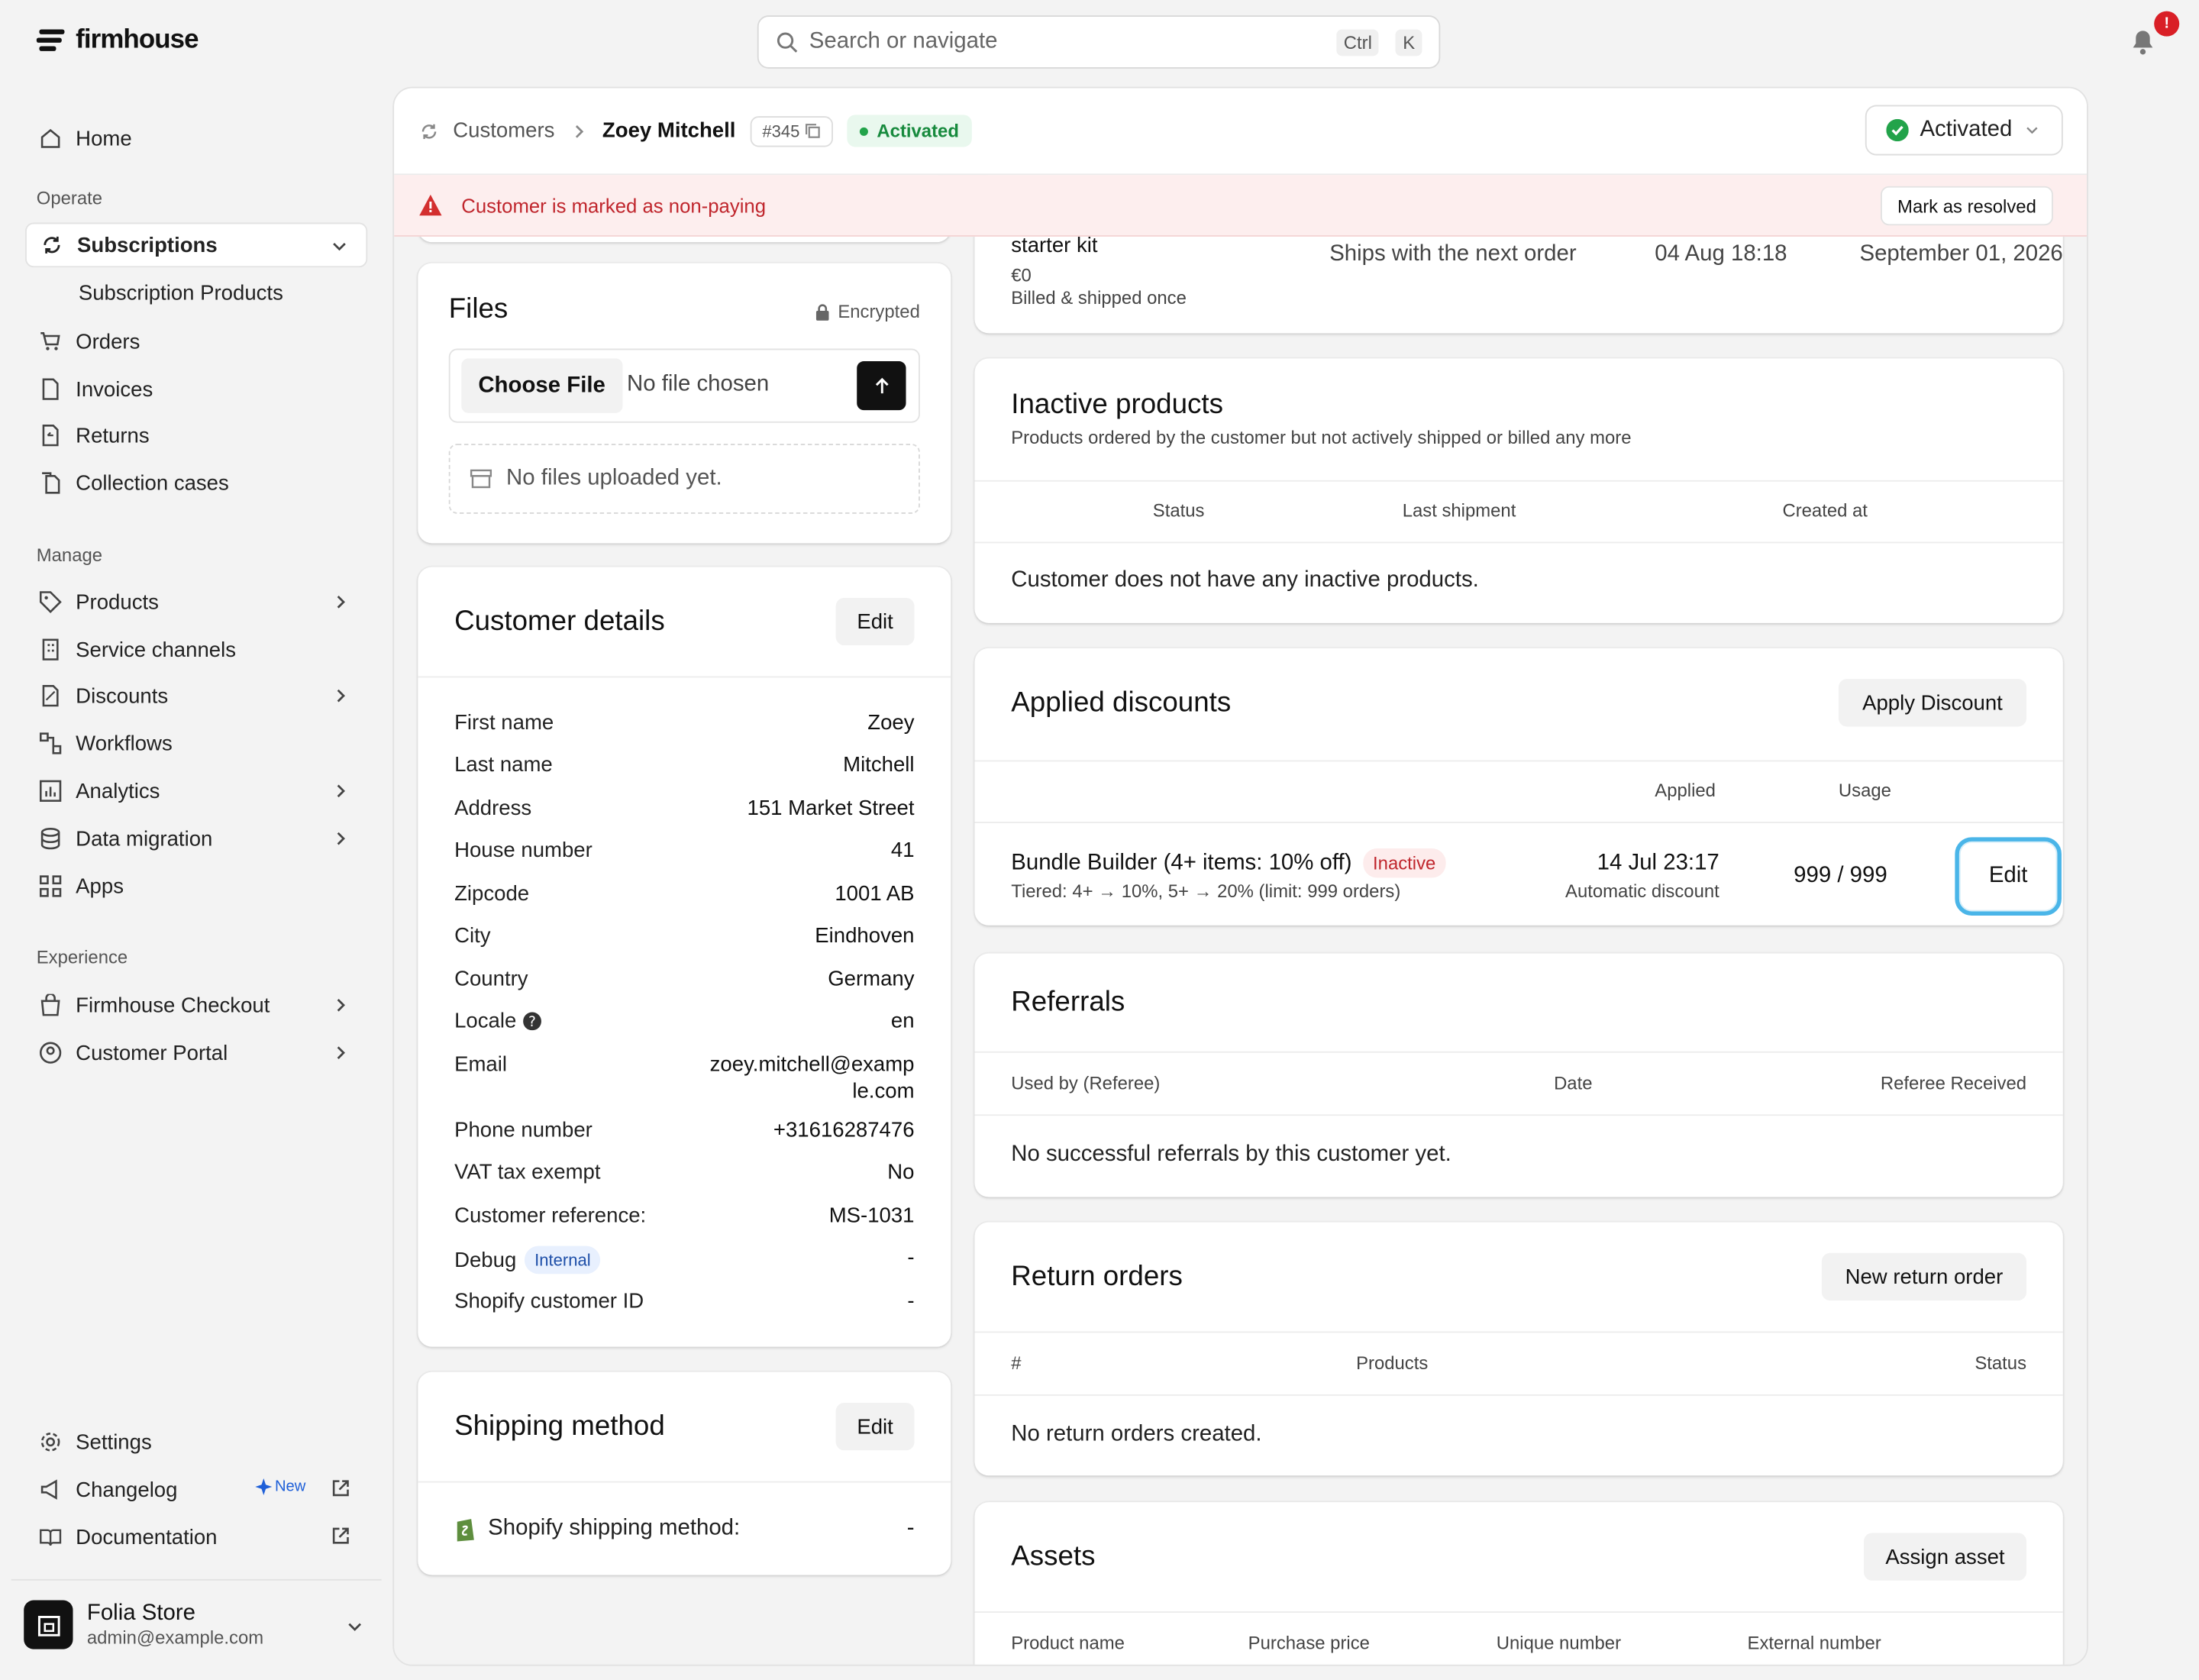 This screenshot has width=2199, height=1680. Describe the element at coordinates (1658, 863) in the screenshot. I see `discount-applied-date: 14 Jul 23:17` at that location.